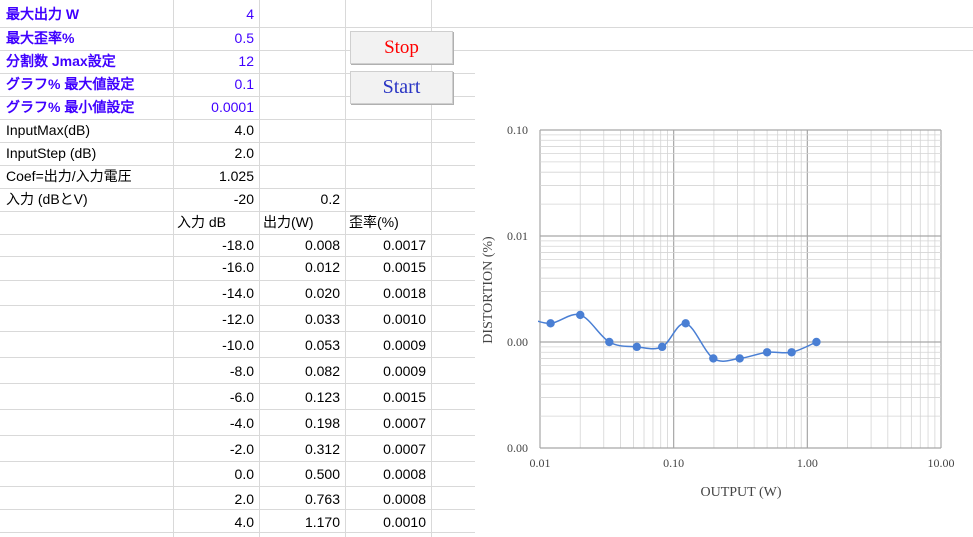  I want to click on param-label-coef: Coef=出力/入力電圧, so click(69, 176).